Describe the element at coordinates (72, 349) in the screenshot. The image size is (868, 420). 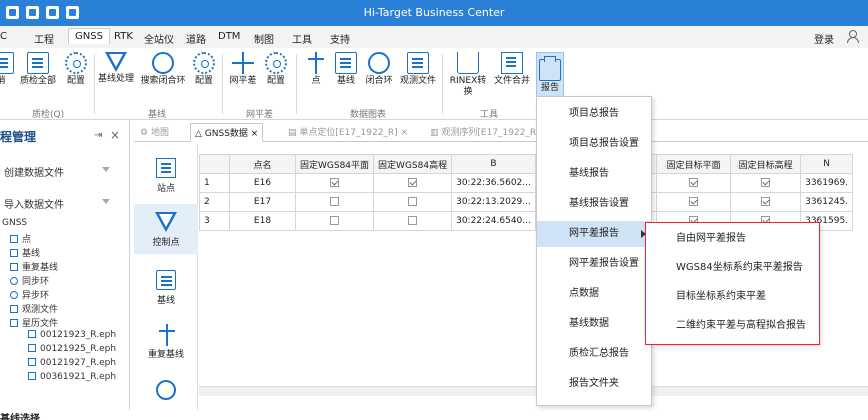
I see `tree-file: 00121925_R.eph` at that location.